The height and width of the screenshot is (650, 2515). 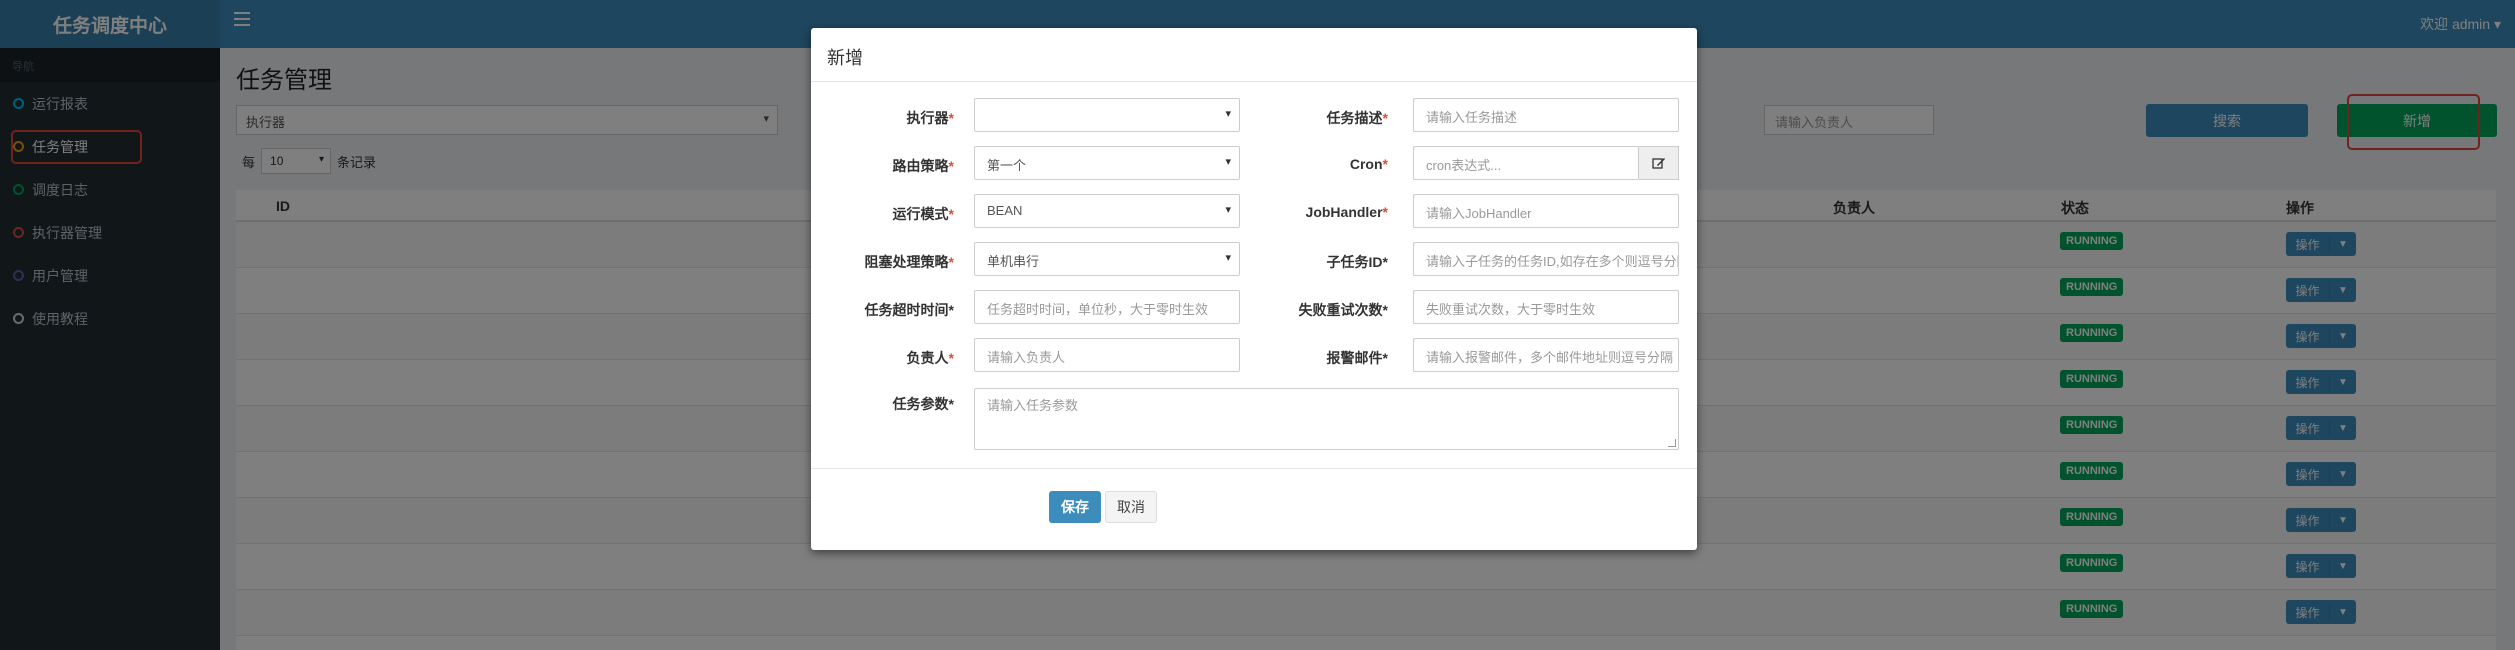 What do you see at coordinates (845, 58) in the screenshot?
I see `modal-title: 新增` at bounding box center [845, 58].